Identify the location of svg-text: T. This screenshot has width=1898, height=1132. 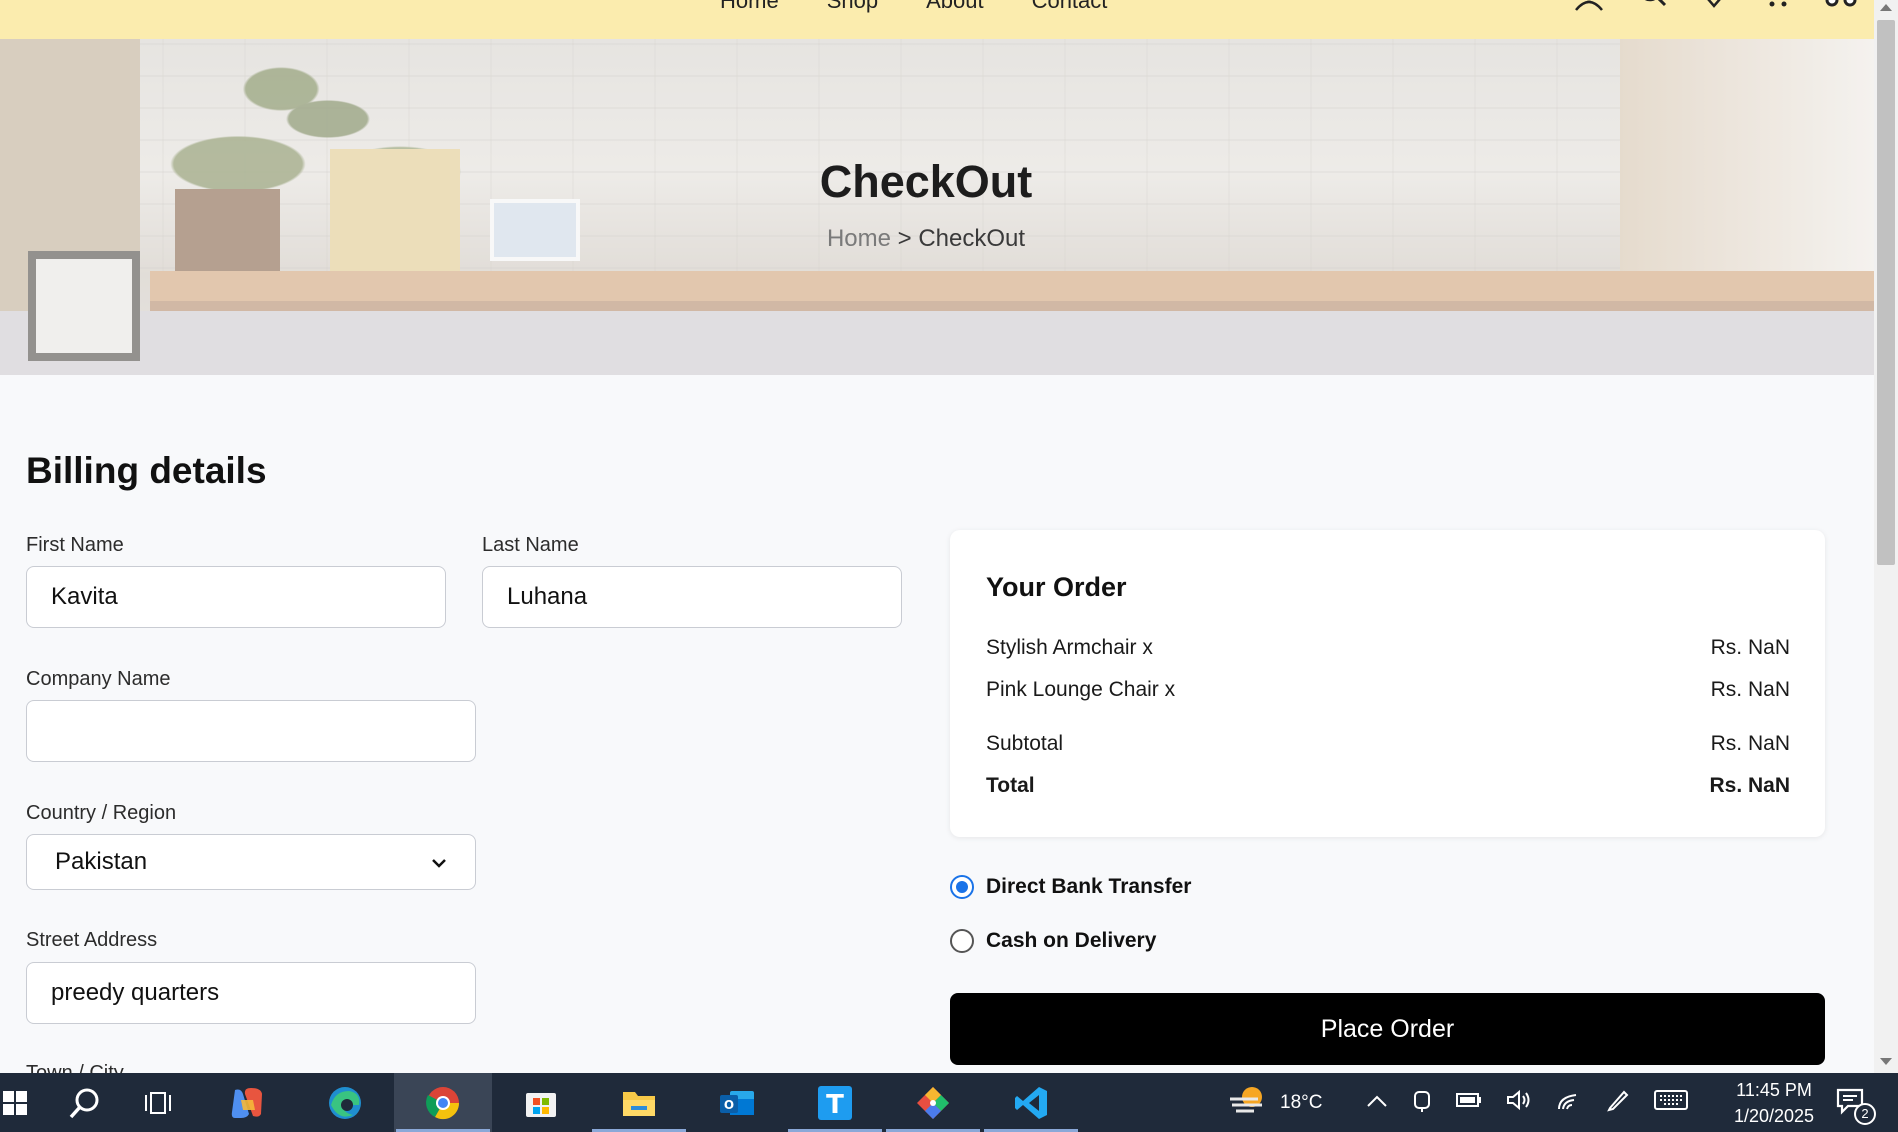
(835, 1105).